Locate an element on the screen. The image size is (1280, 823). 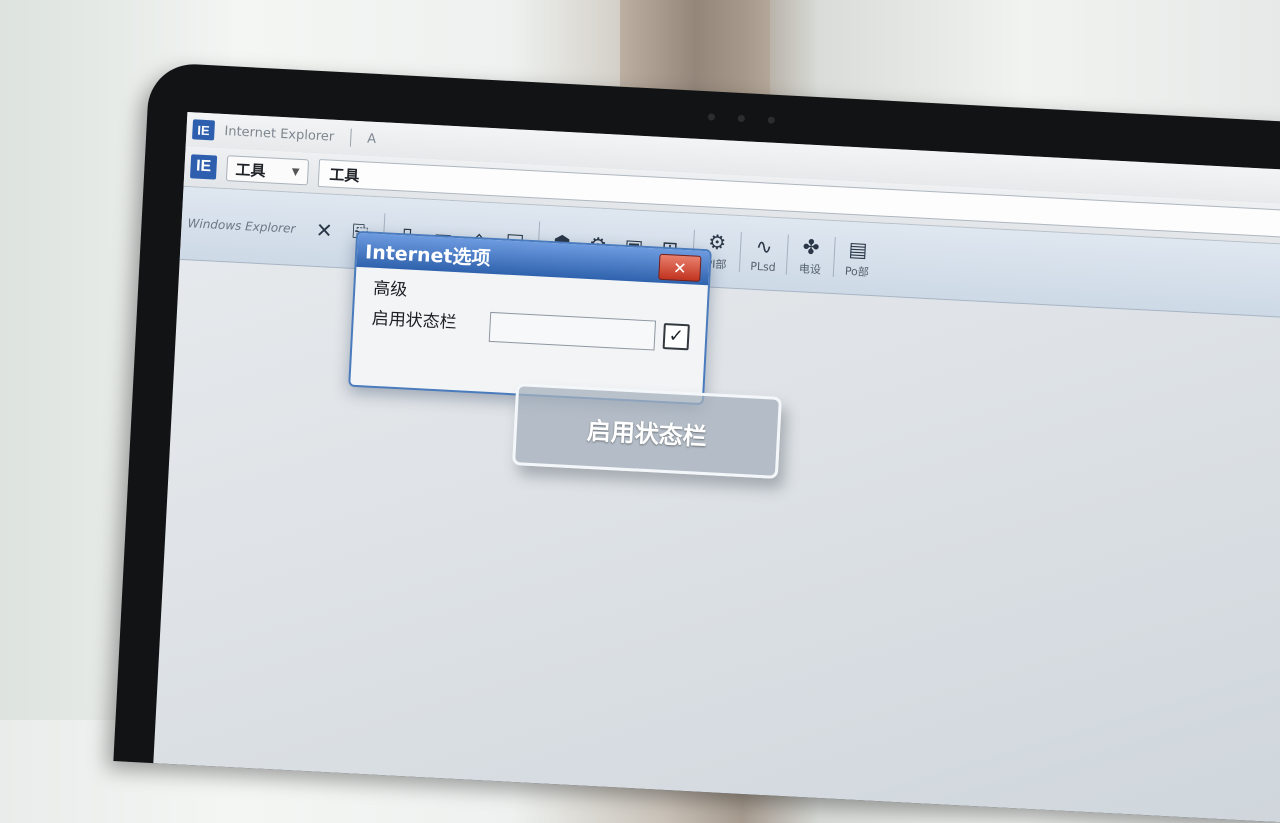
cut-icon: ✕ is located at coordinates (324, 230).